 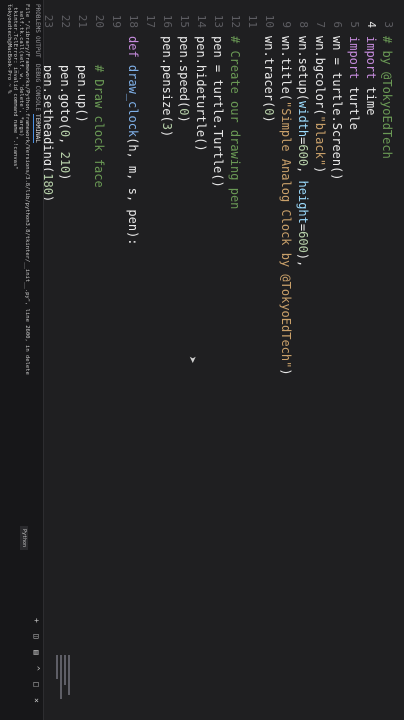 What do you see at coordinates (37, 128) in the screenshot?
I see `tab-terminal: TERMINAL` at bounding box center [37, 128].